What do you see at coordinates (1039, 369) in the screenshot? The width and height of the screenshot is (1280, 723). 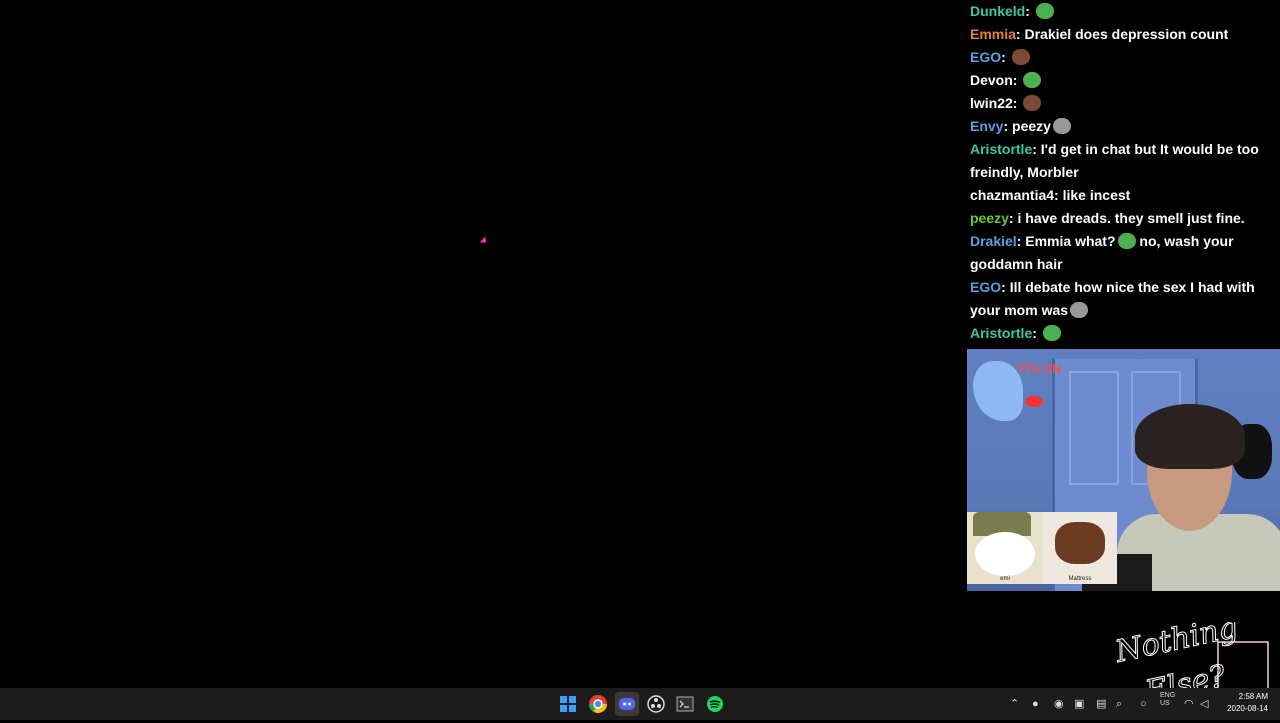 I see `tts-label: TTS ON` at bounding box center [1039, 369].